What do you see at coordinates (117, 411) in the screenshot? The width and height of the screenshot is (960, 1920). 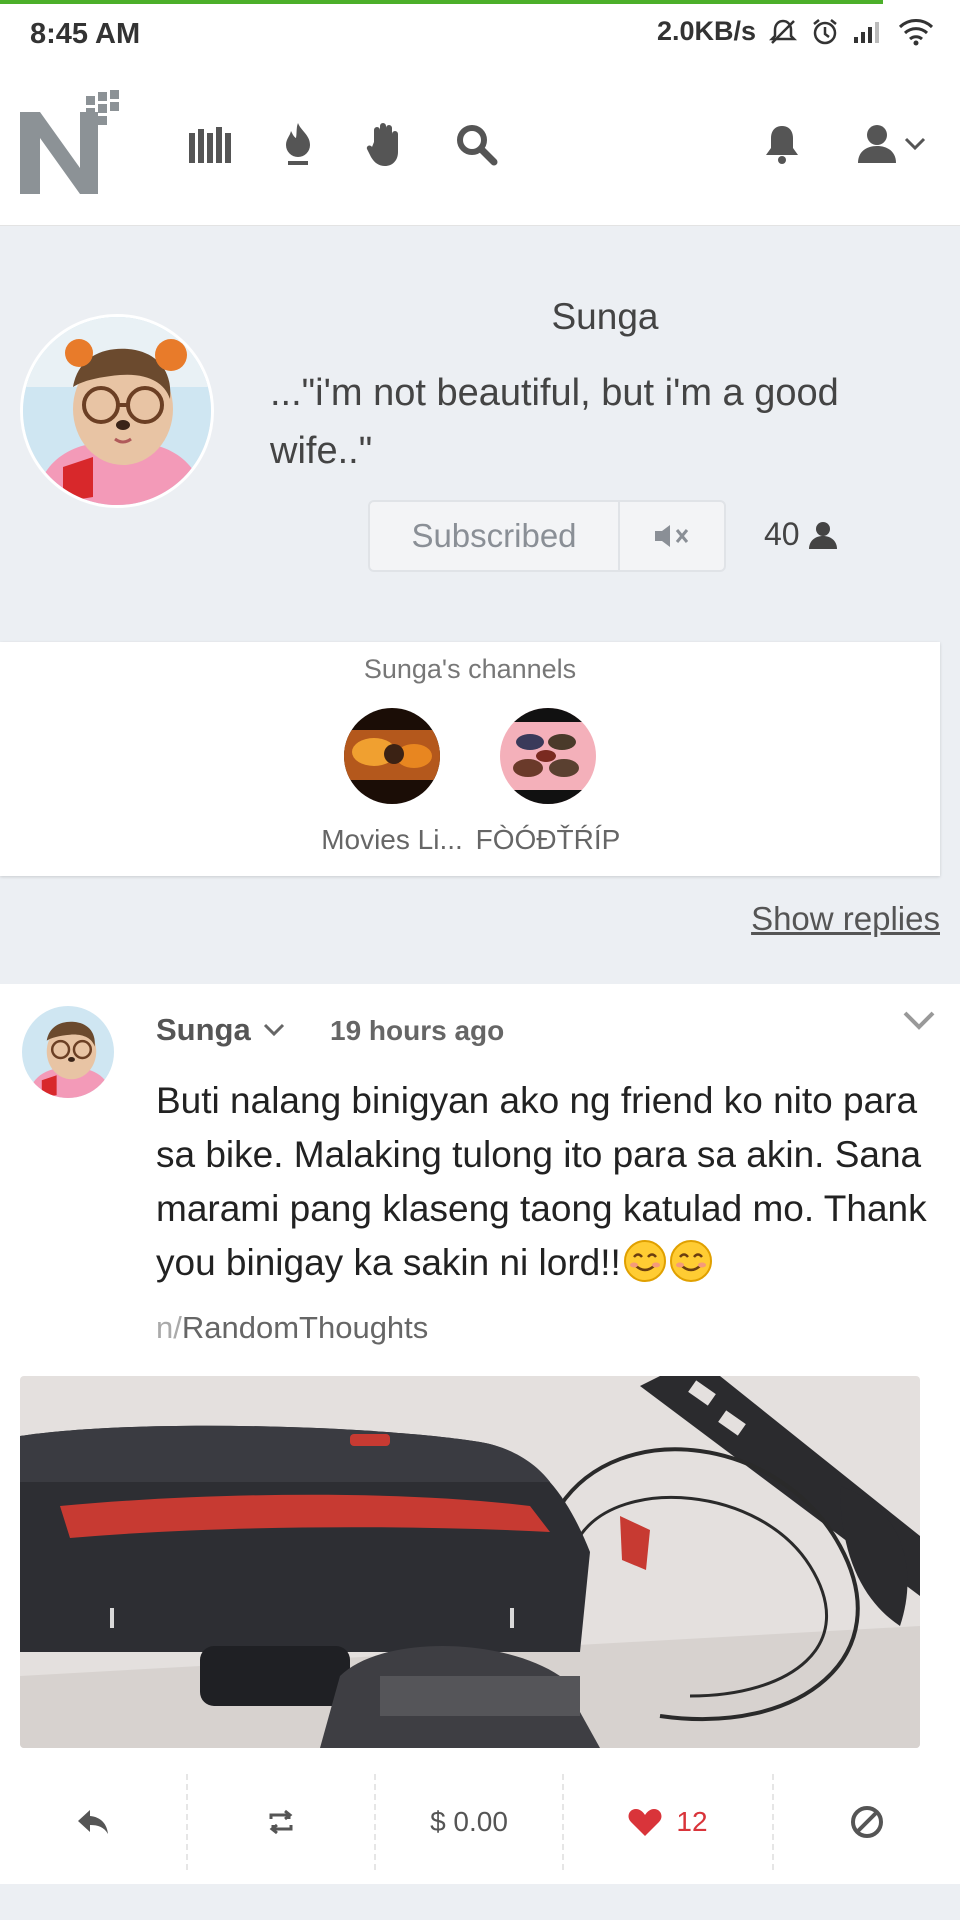 I see `profile-avatar` at bounding box center [117, 411].